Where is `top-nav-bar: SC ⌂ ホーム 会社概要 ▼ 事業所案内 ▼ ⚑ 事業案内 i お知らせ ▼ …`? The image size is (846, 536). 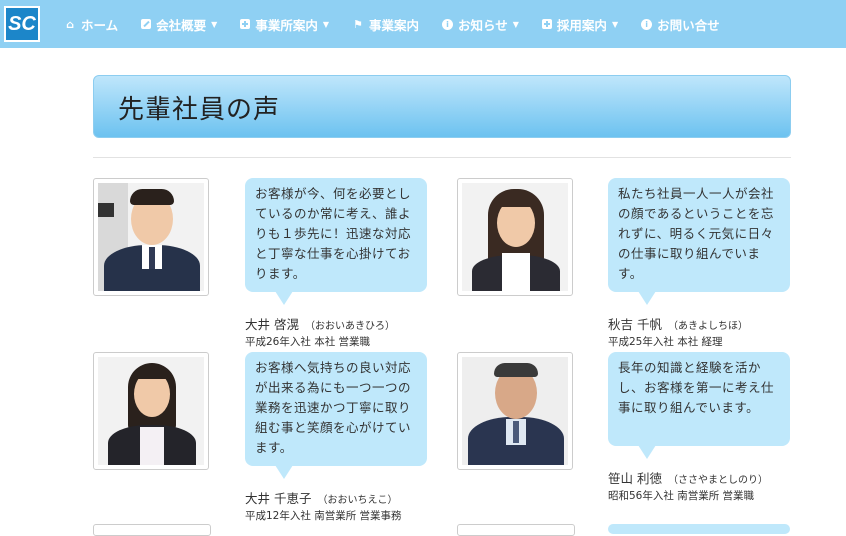
top-nav-bar: SC ⌂ ホーム 会社概要 ▼ 事業所案内 ▼ ⚑ 事業案内 i お知らせ ▼ … is located at coordinates (423, 24).